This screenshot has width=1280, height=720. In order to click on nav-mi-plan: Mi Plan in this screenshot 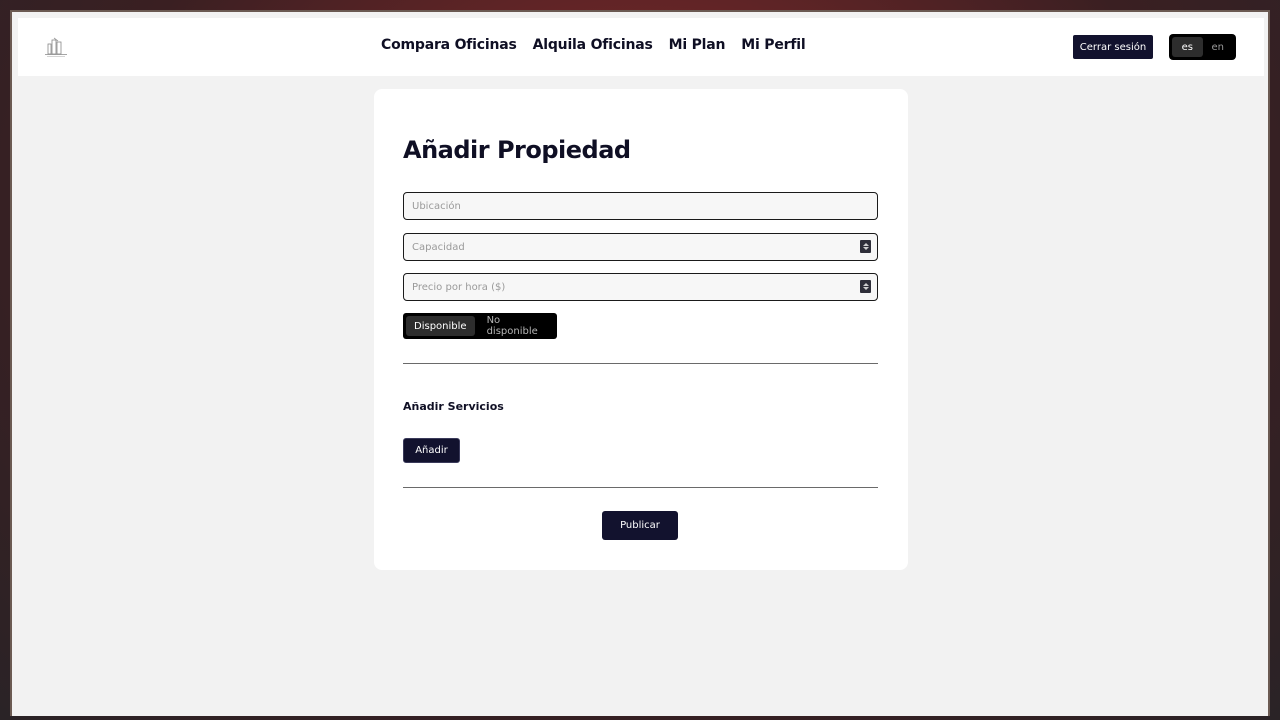, I will do `click(697, 45)`.